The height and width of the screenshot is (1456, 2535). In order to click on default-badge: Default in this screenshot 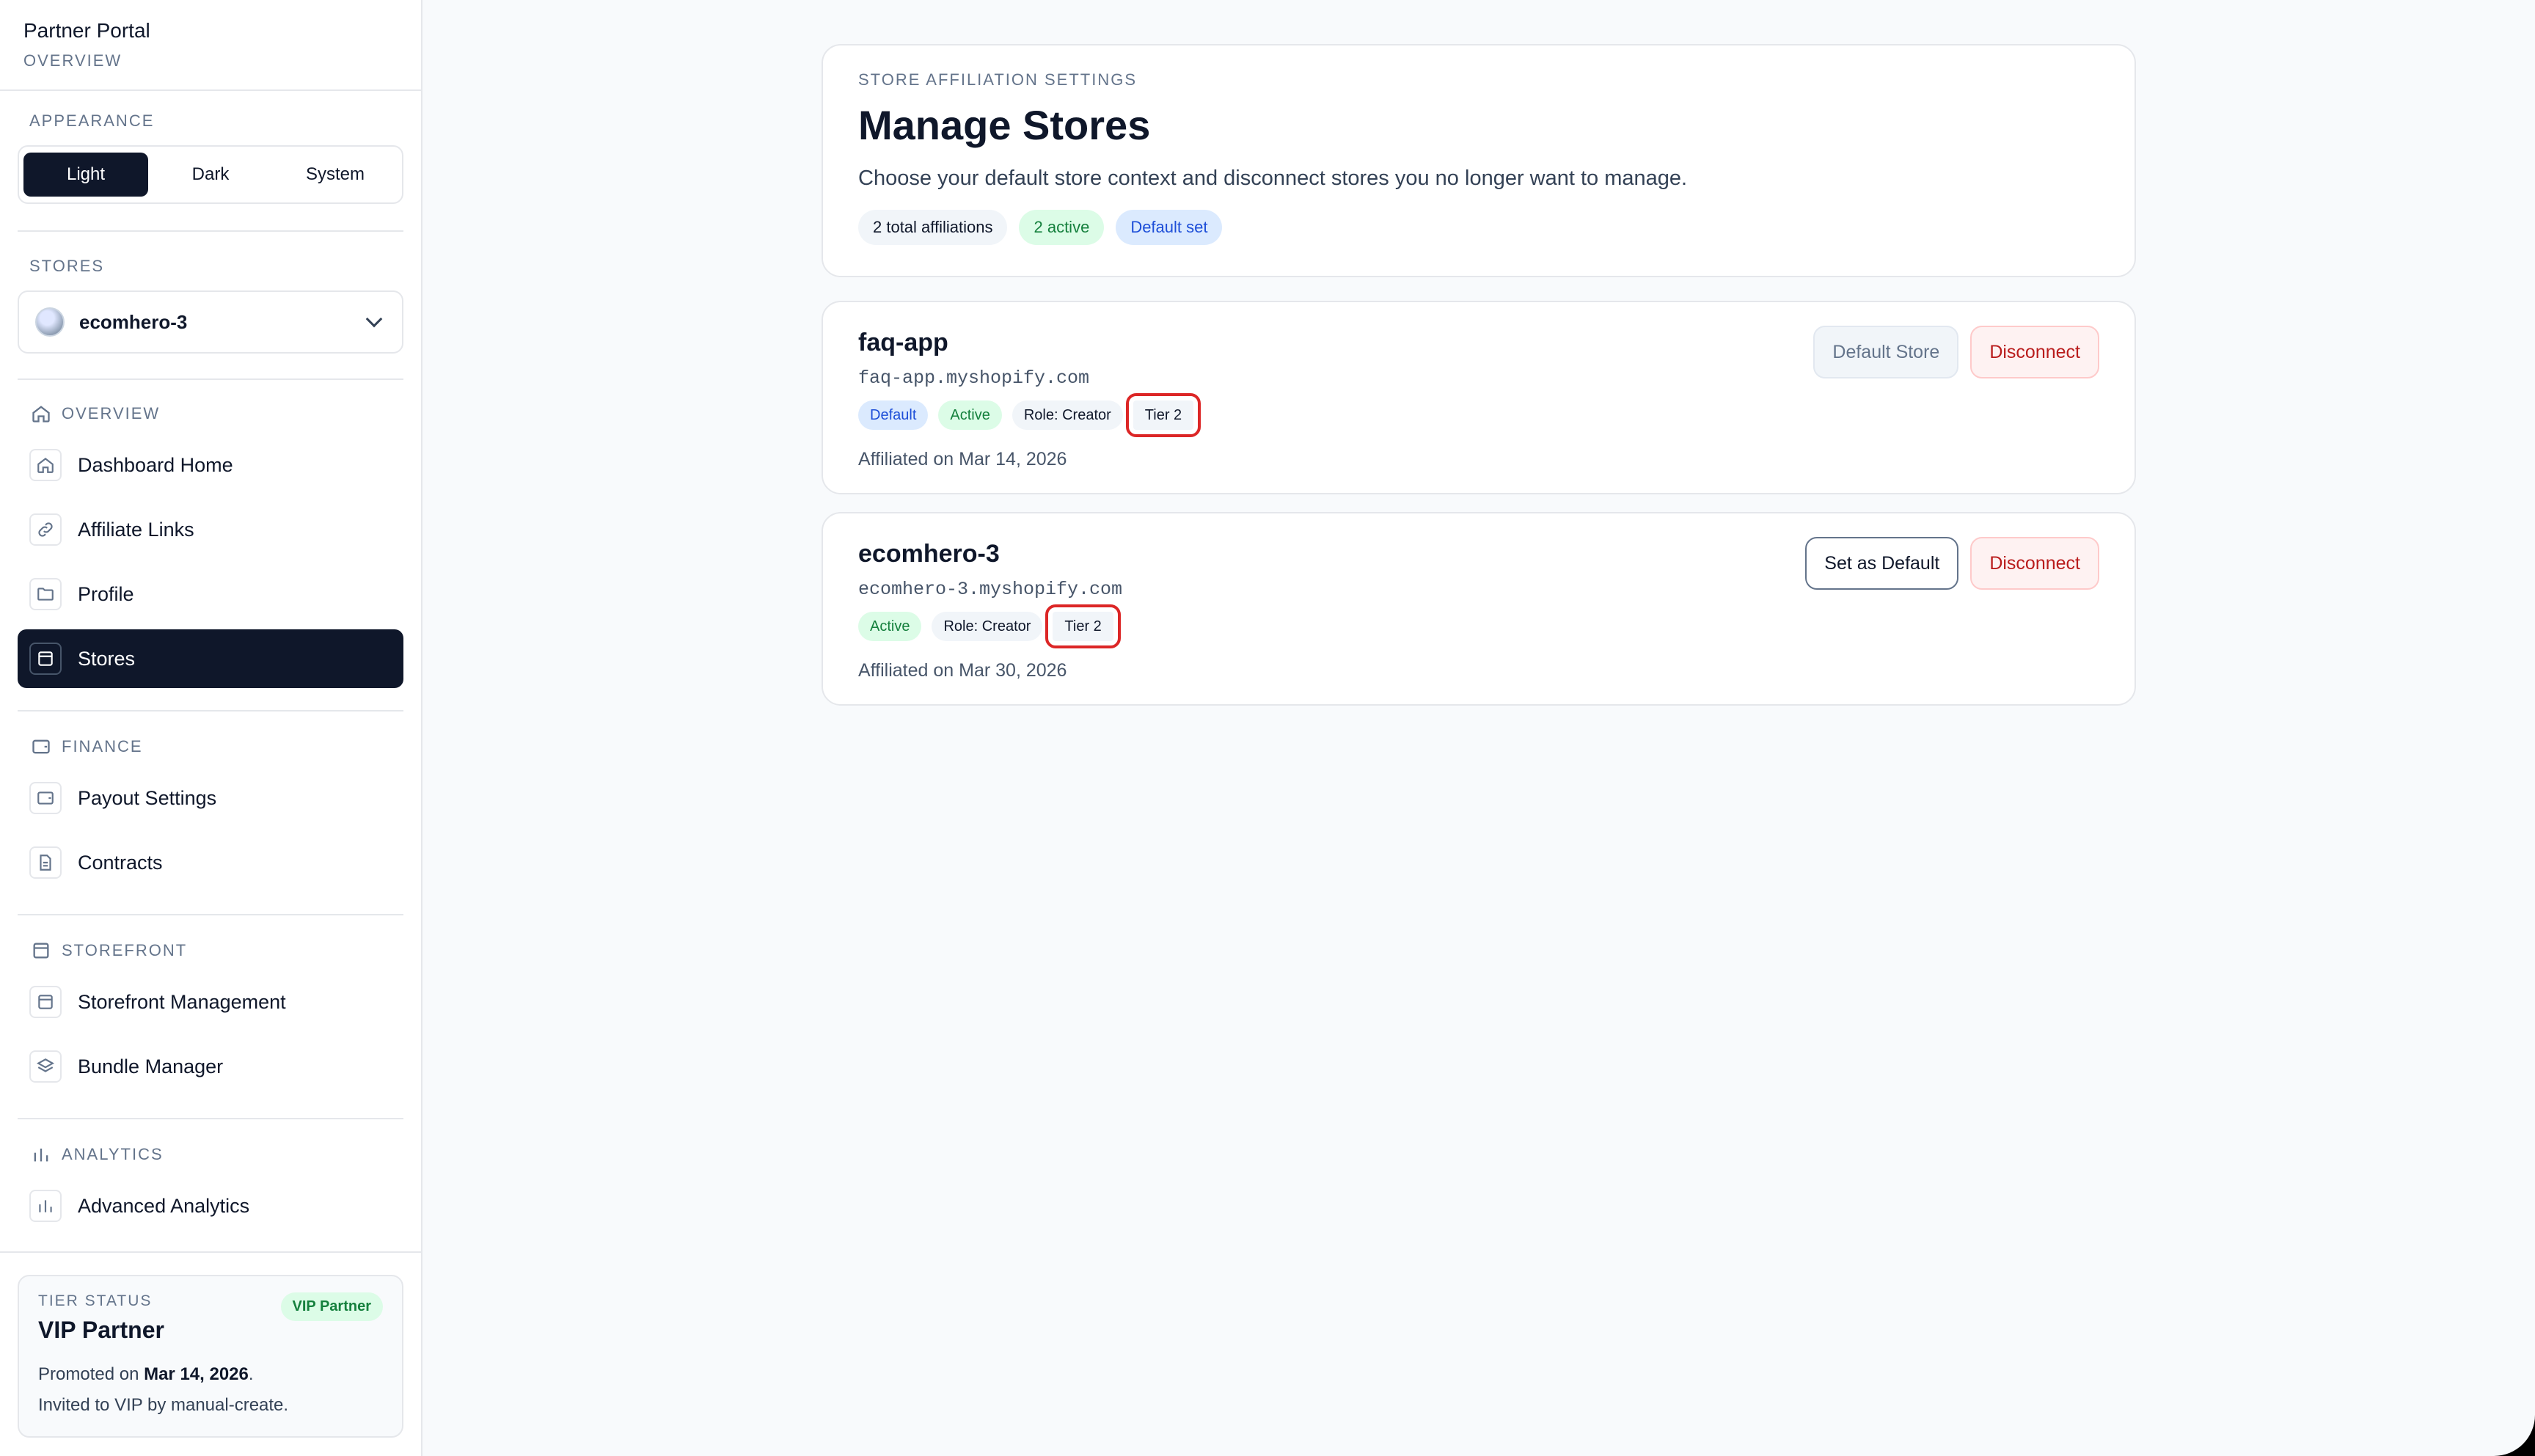, I will do `click(893, 415)`.